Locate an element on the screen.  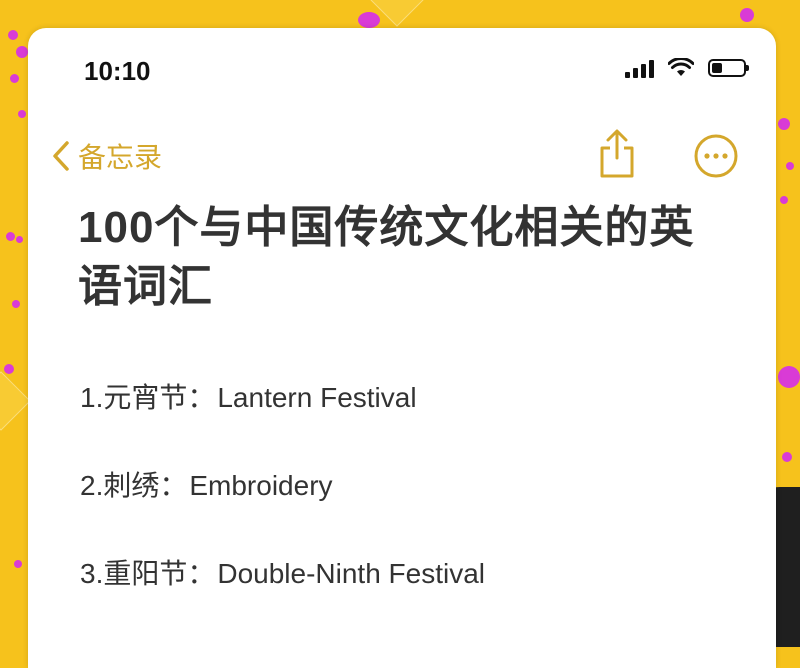
status-icons is located at coordinates (687, 68).